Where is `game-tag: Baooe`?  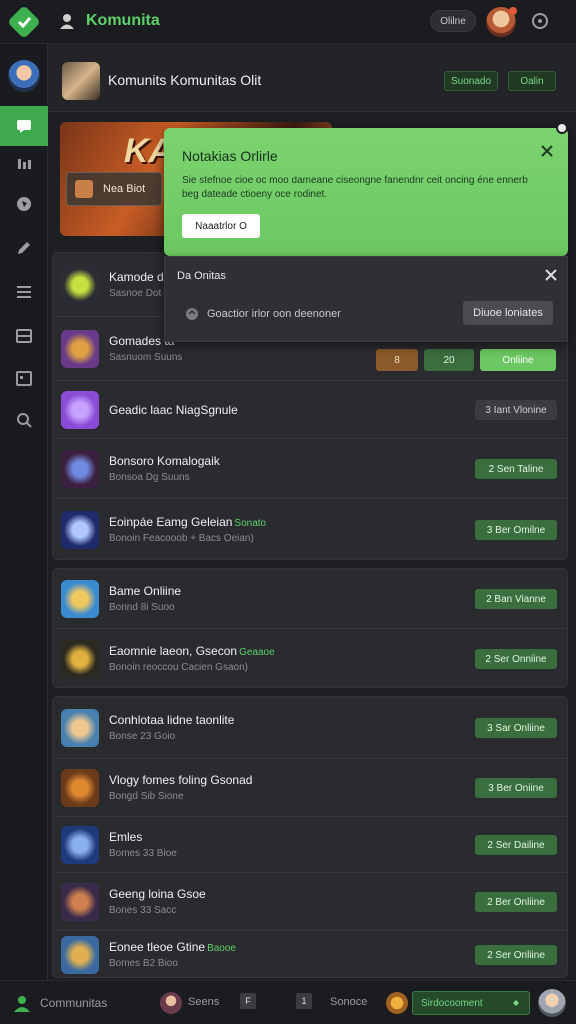
game-tag: Baooe is located at coordinates (221, 948).